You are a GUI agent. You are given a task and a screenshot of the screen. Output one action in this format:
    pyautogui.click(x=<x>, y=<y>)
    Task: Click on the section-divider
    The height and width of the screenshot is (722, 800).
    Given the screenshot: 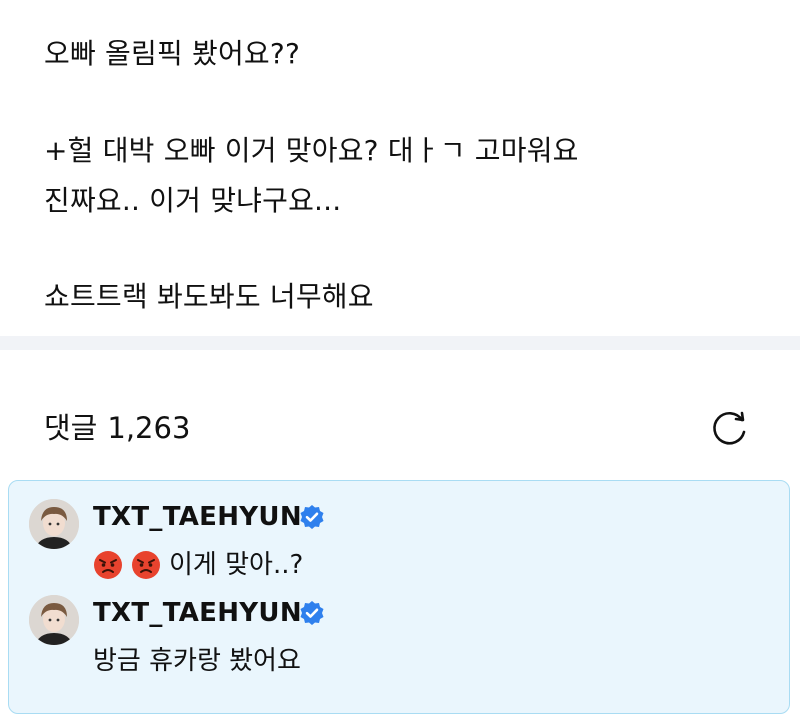 What is the action you would take?
    pyautogui.click(x=400, y=343)
    